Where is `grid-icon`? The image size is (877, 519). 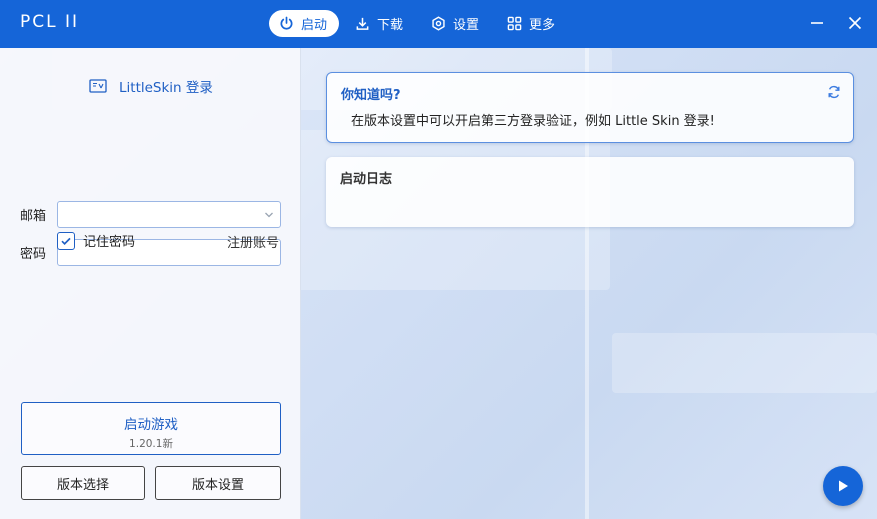 grid-icon is located at coordinates (514, 23).